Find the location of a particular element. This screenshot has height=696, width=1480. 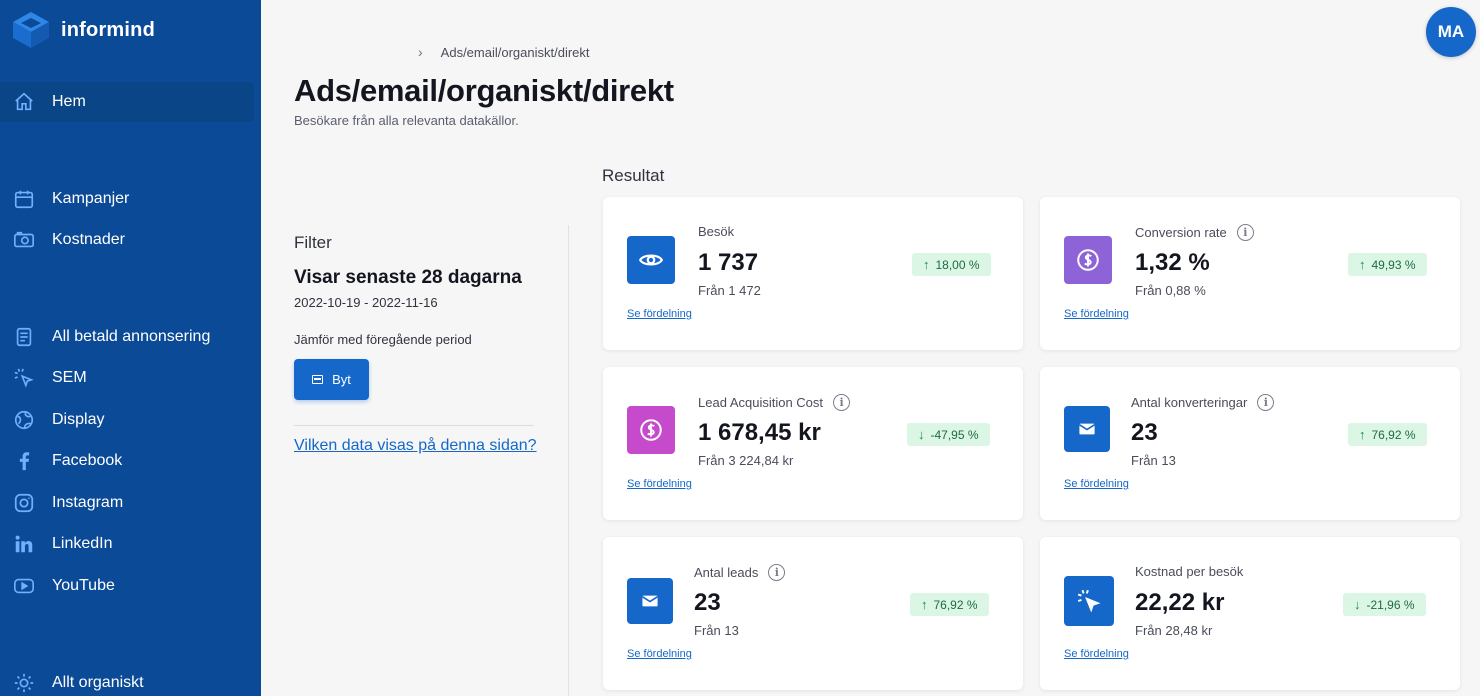

brand: informind is located at coordinates (82, 30).